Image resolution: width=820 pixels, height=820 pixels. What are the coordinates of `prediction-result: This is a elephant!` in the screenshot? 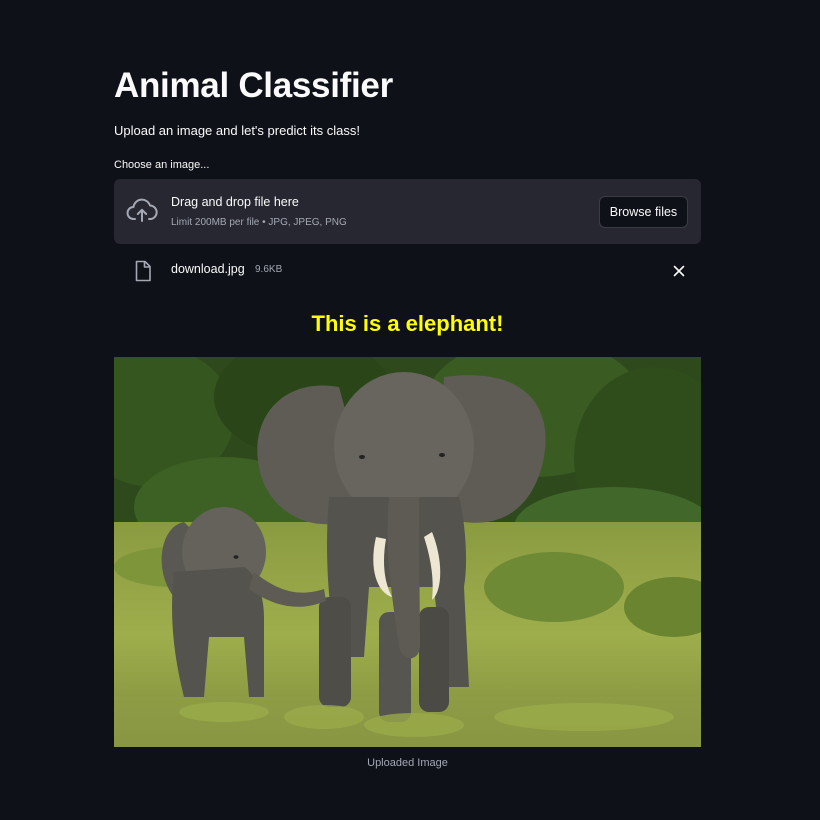 It's located at (407, 323).